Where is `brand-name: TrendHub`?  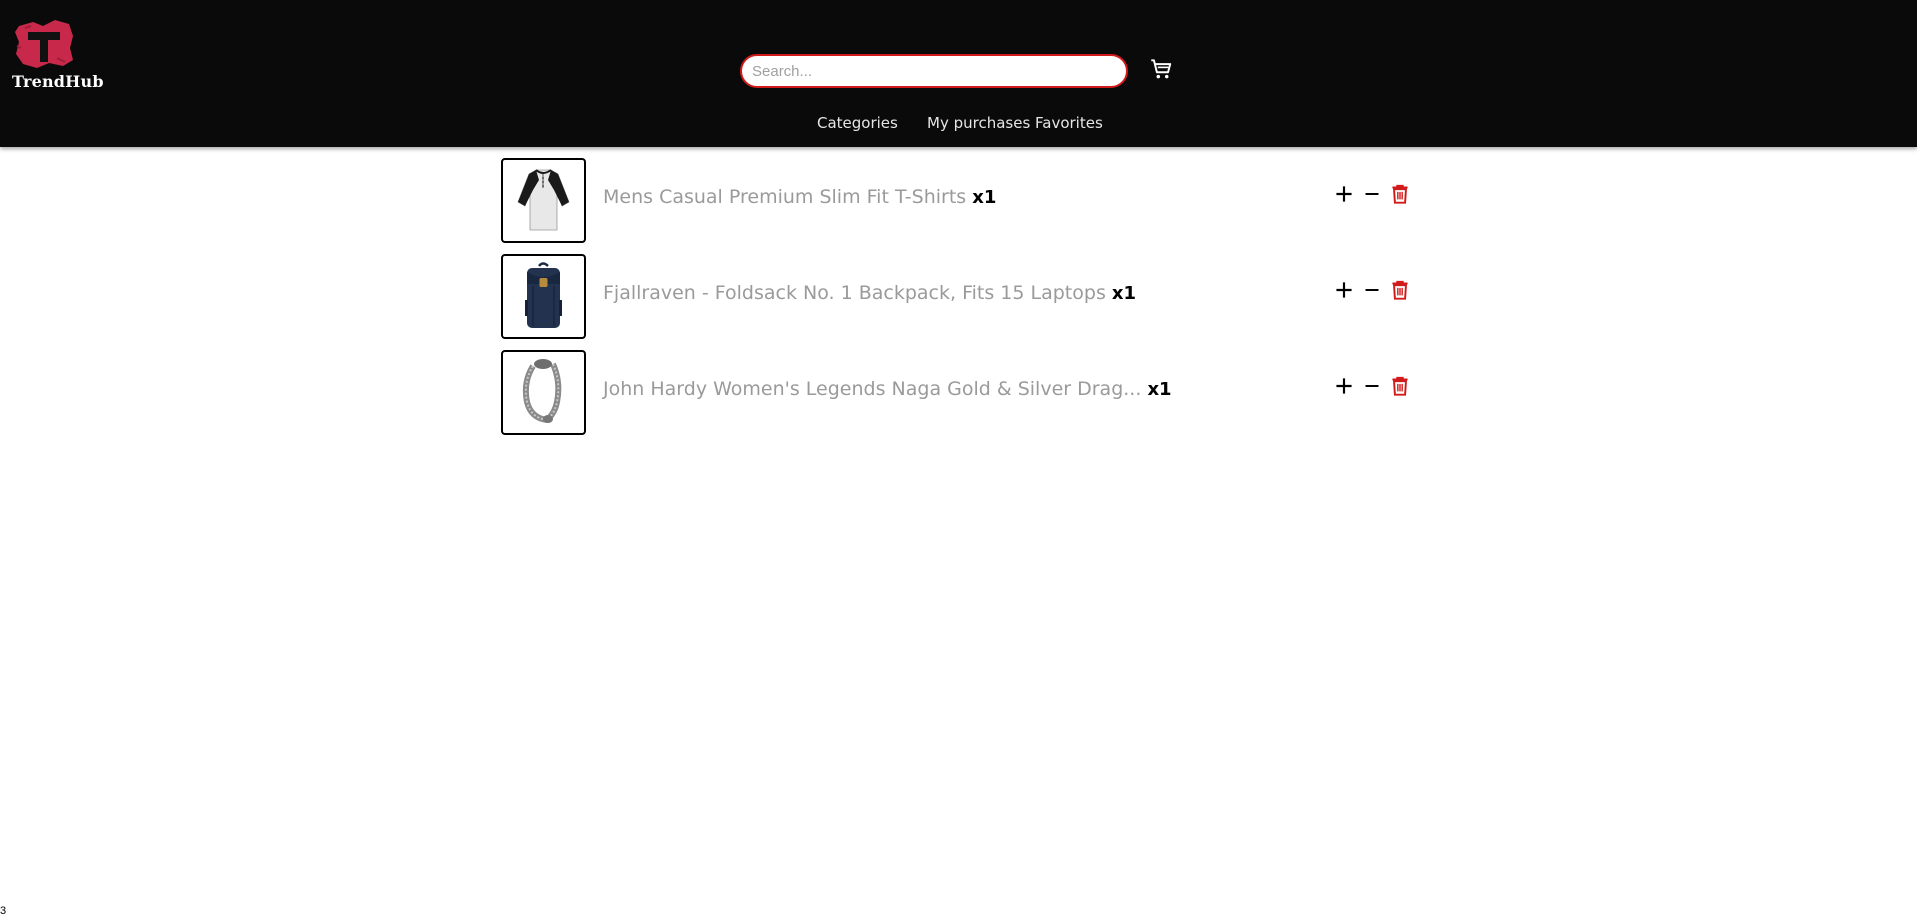
brand-name: TrendHub is located at coordinates (58, 81).